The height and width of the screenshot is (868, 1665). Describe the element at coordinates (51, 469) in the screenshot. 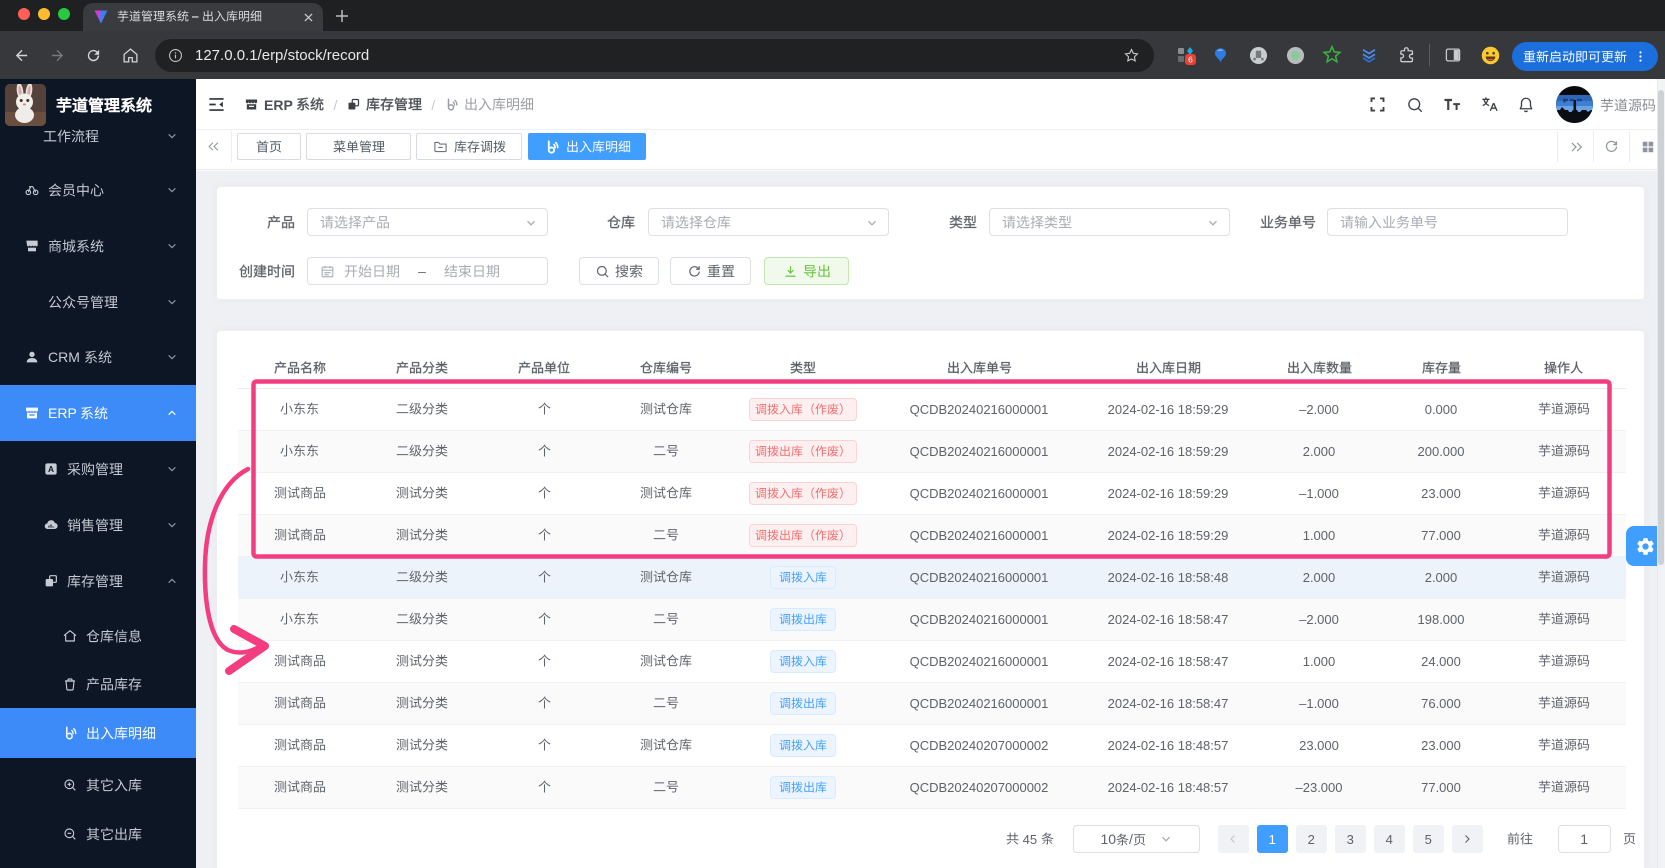

I see `svg-text: A` at that location.